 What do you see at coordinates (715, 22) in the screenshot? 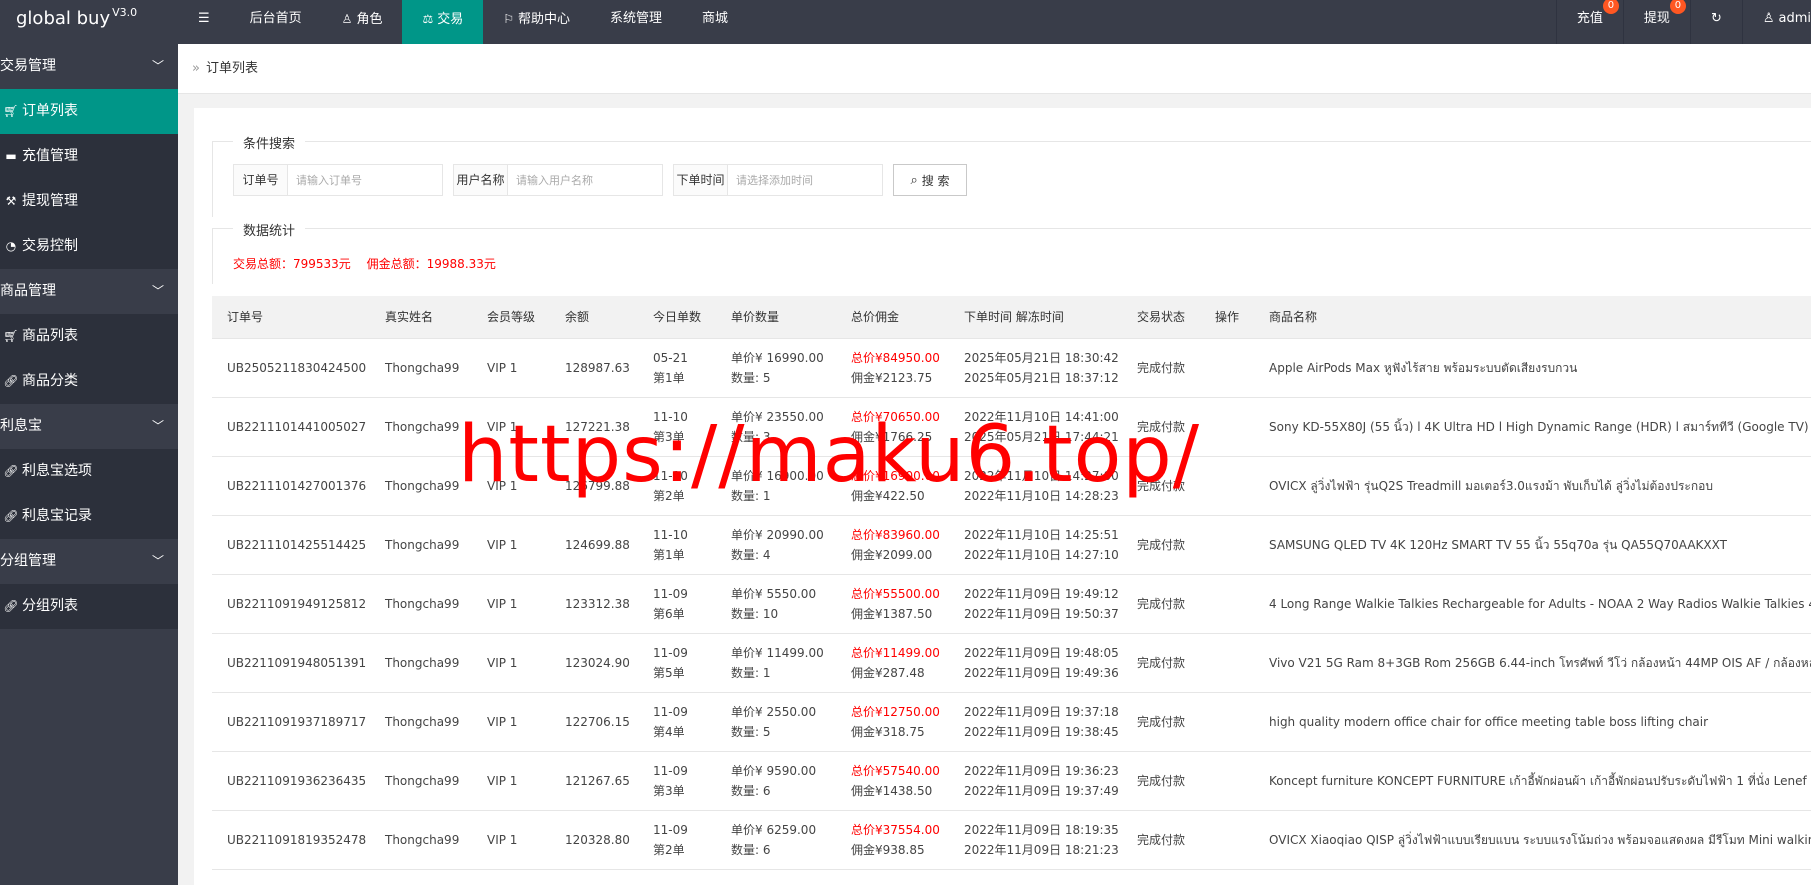
I see `topnav-item-mall: 商城` at bounding box center [715, 22].